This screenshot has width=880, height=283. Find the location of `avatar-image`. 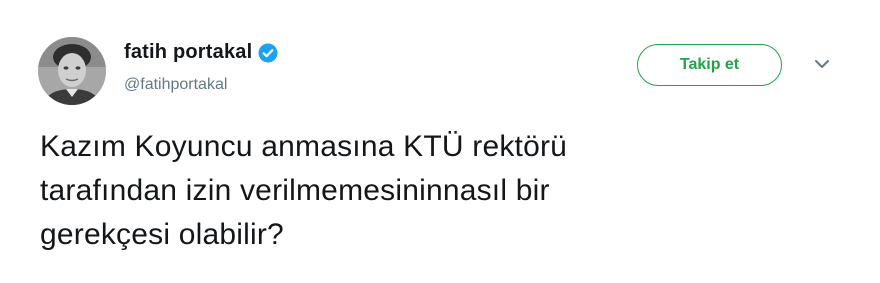

avatar-image is located at coordinates (72, 71).